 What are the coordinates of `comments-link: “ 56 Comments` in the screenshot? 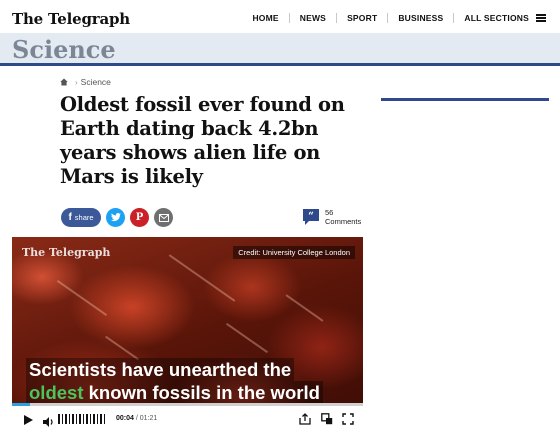 It's located at (331, 217).